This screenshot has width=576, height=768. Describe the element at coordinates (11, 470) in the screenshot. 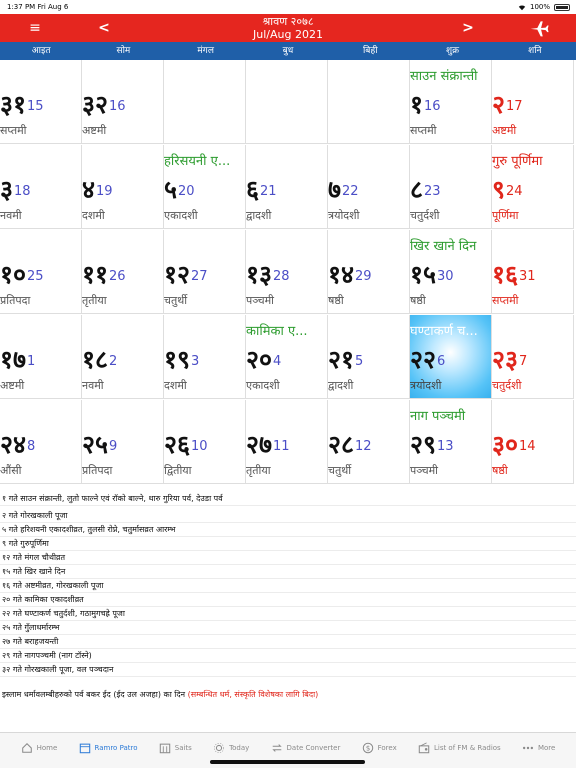

I see `tithi-label: औंसी` at that location.